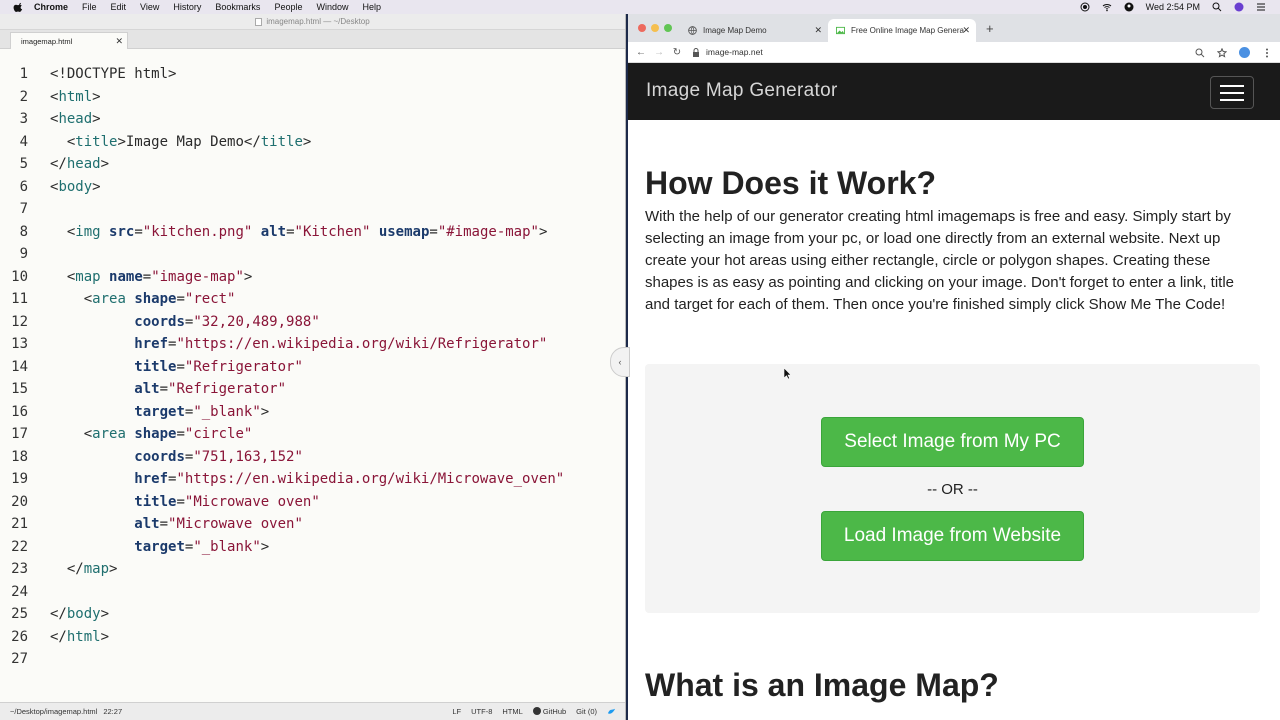 This screenshot has width=1280, height=720. What do you see at coordinates (512, 711) in the screenshot?
I see `status-grammar: HTML` at bounding box center [512, 711].